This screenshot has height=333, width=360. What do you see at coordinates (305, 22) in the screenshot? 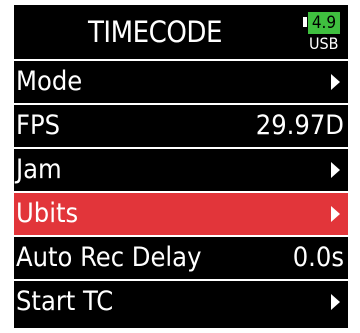
I see `battery-icon` at bounding box center [305, 22].